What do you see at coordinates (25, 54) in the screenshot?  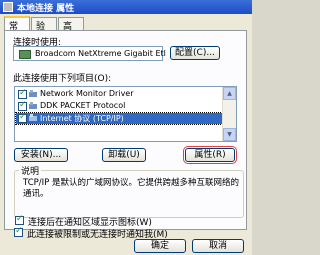 I see `network-adapter-icon` at bounding box center [25, 54].